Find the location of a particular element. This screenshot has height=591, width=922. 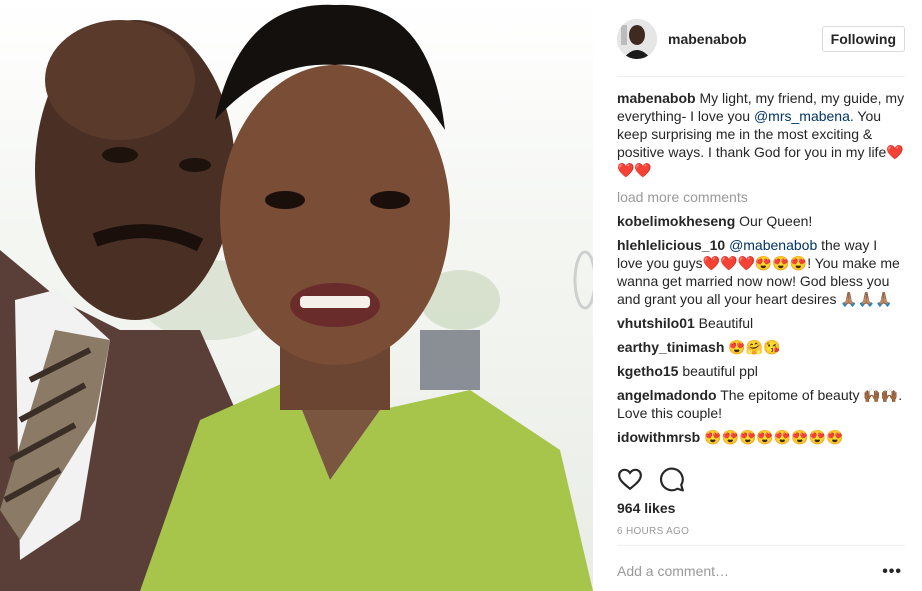

caption-username: mabenabob is located at coordinates (656, 98).